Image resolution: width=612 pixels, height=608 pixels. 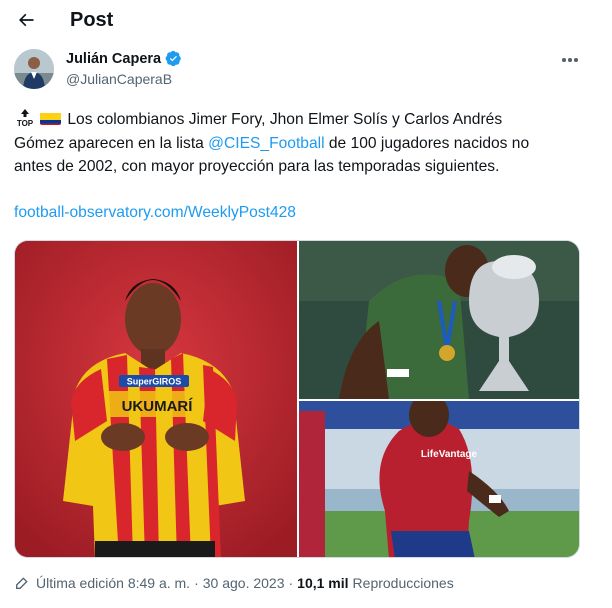 What do you see at coordinates (570, 60) in the screenshot?
I see `more-options-button` at bounding box center [570, 60].